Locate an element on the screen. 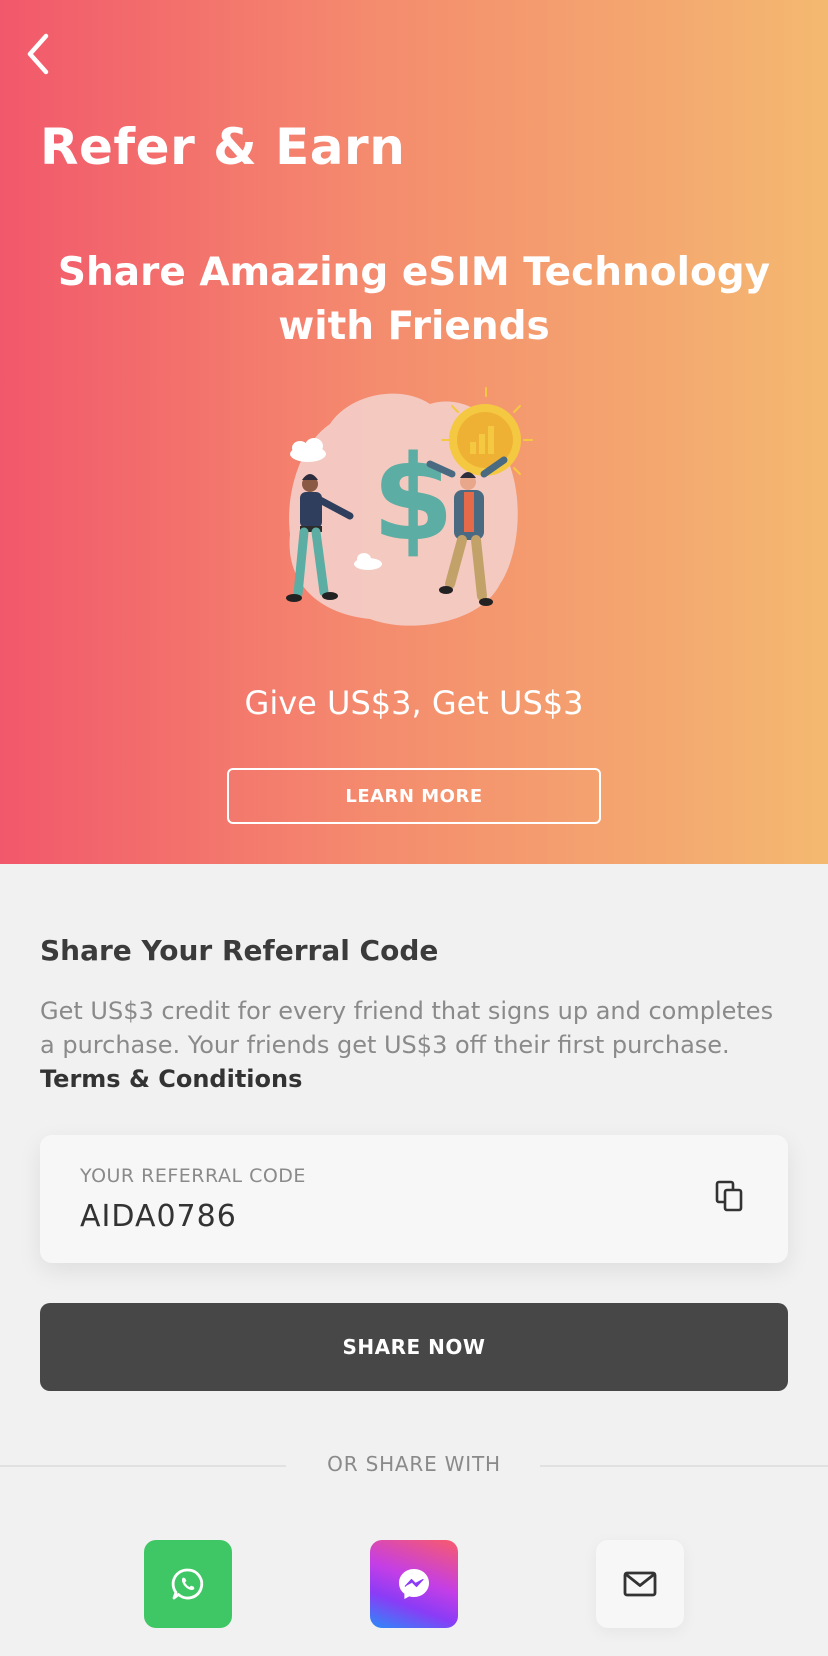  page-title: Refer & Earn is located at coordinates (223, 147).